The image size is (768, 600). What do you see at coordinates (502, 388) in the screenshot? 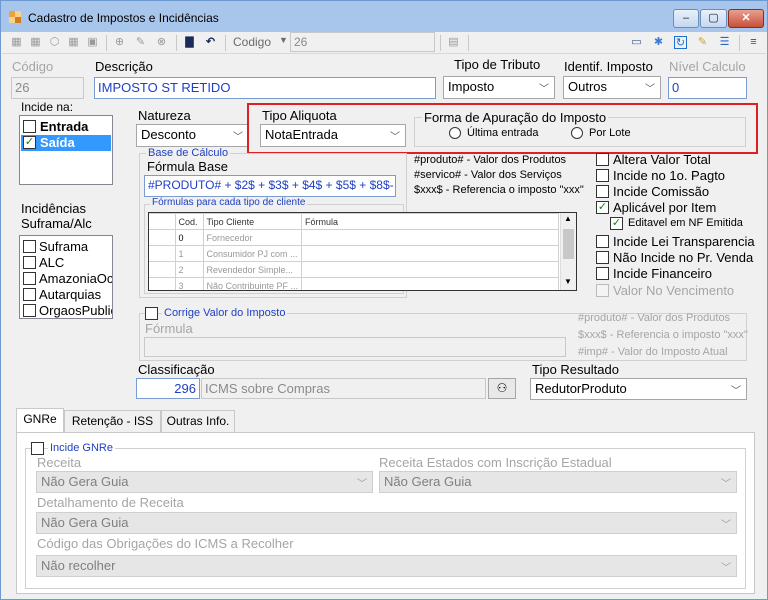
I see `search-classificacao-button: ⚇` at bounding box center [502, 388].